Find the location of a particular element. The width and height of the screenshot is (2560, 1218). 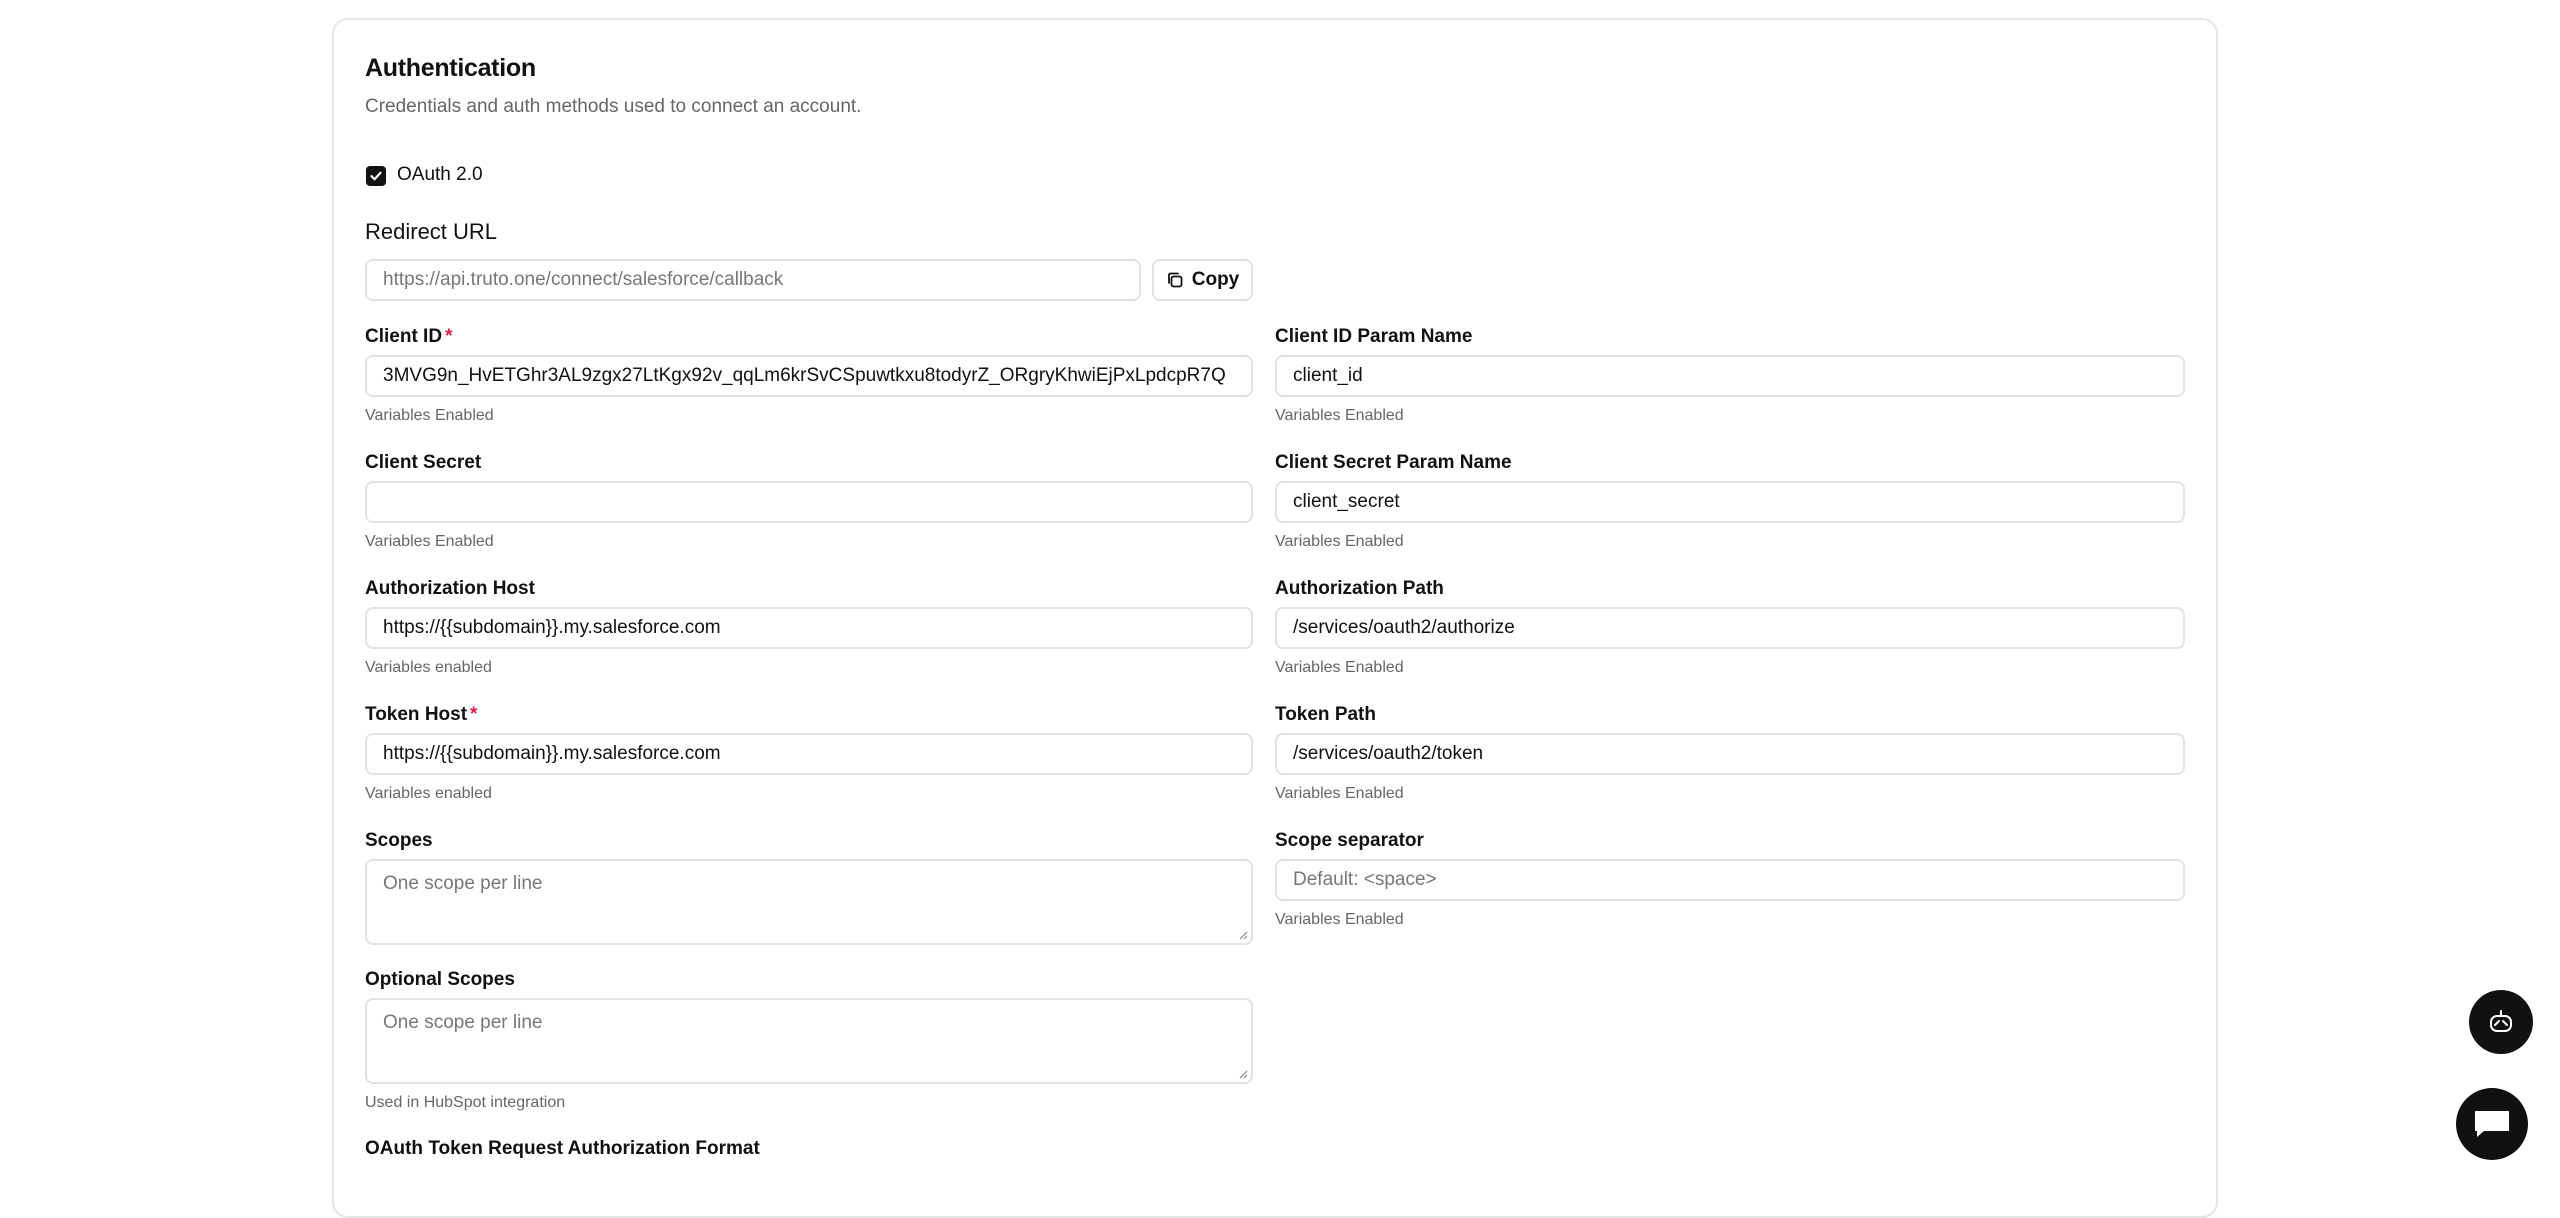

copy-button: Copy is located at coordinates (1202, 280).